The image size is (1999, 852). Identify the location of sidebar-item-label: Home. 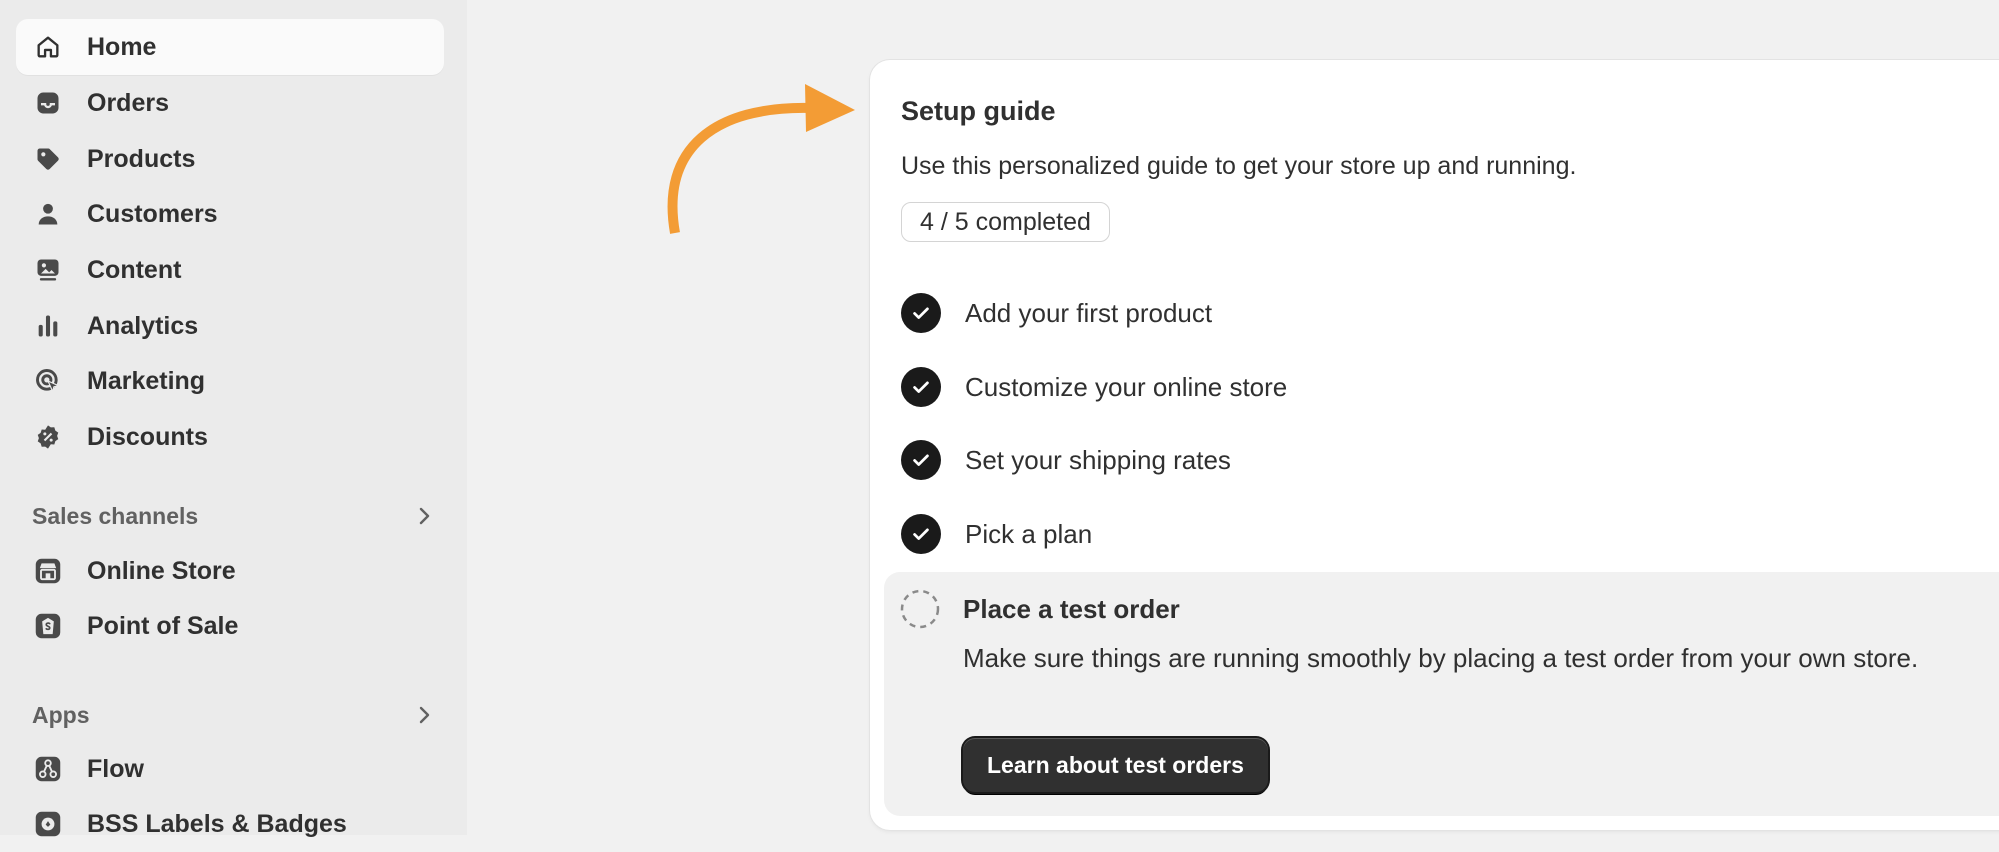
(122, 47).